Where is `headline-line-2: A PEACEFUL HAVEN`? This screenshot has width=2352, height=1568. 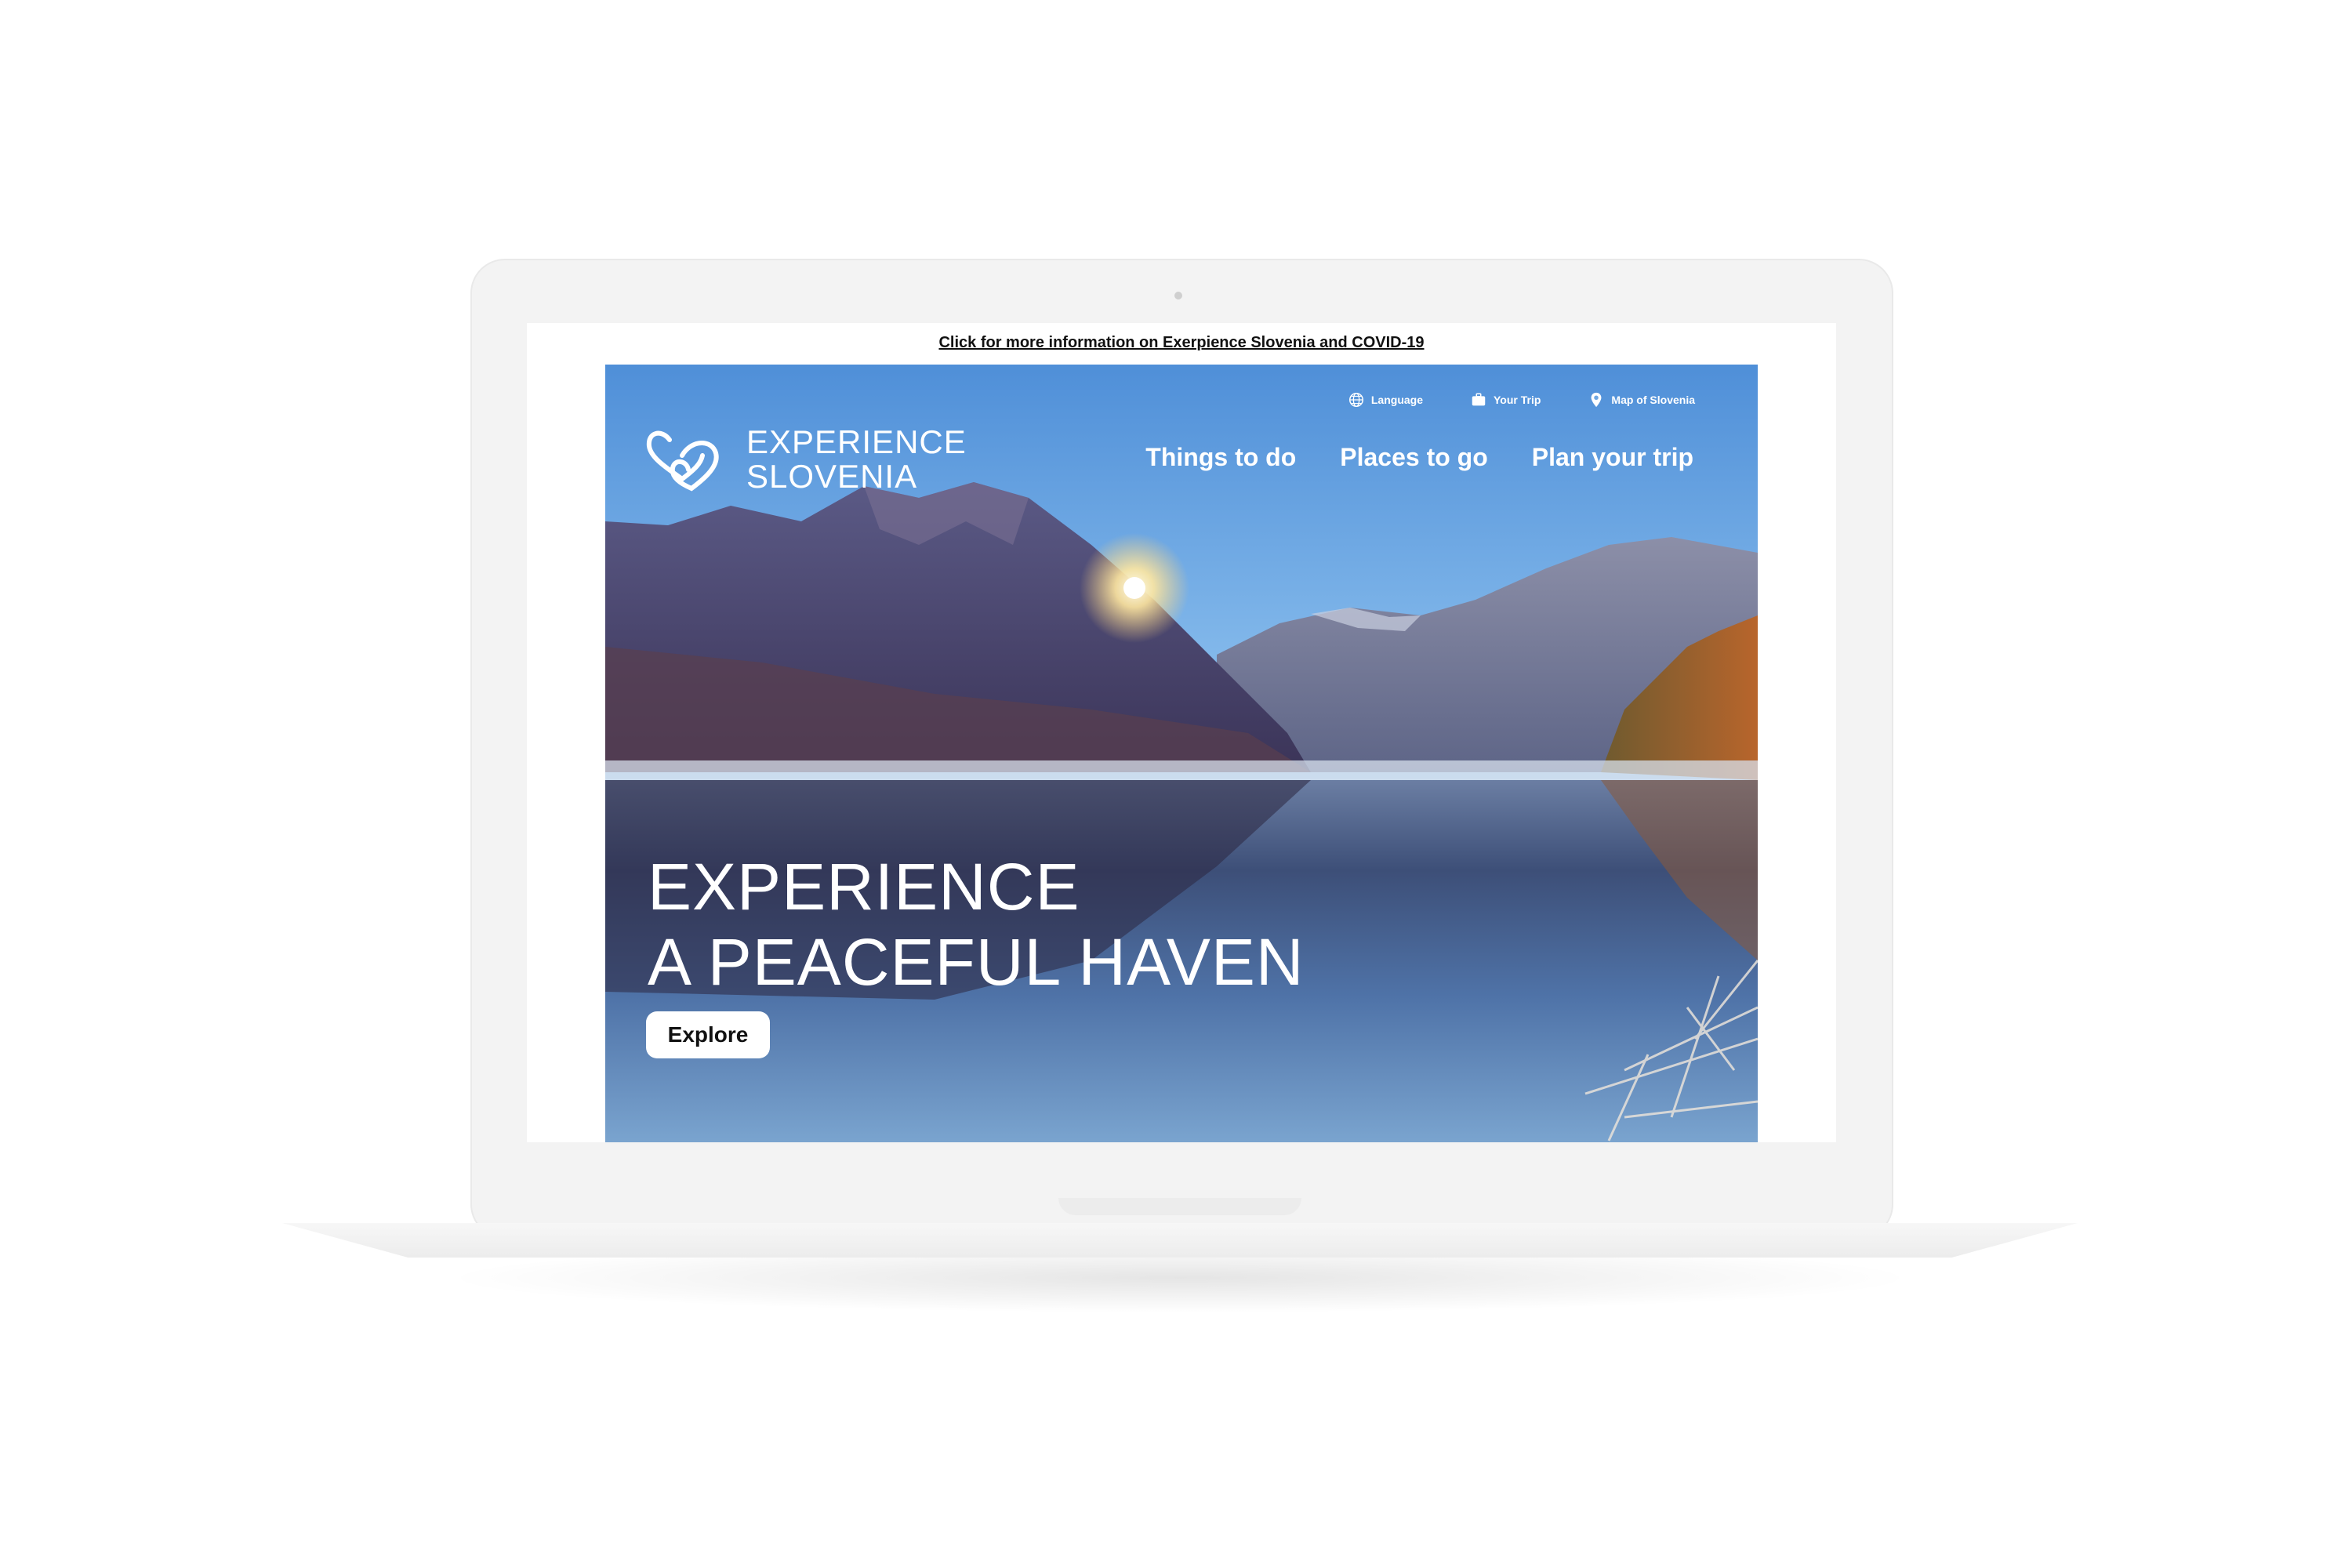
headline-line-2: A PEACEFUL HAVEN is located at coordinates (976, 962).